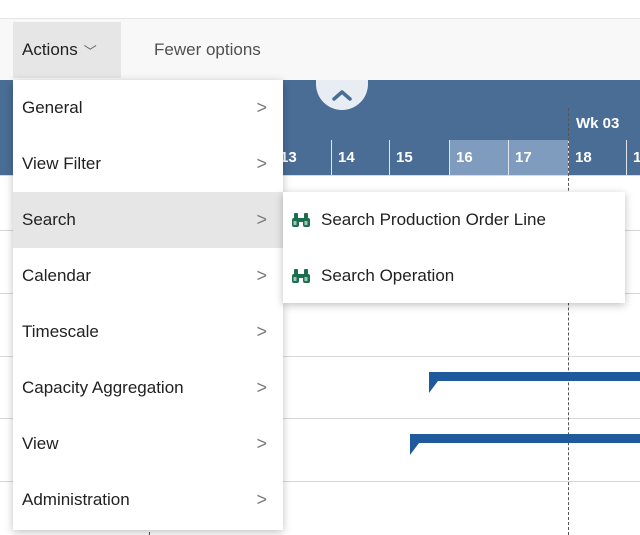 The image size is (640, 535). What do you see at coordinates (360, 157) in the screenshot?
I see `day-cell: 14` at bounding box center [360, 157].